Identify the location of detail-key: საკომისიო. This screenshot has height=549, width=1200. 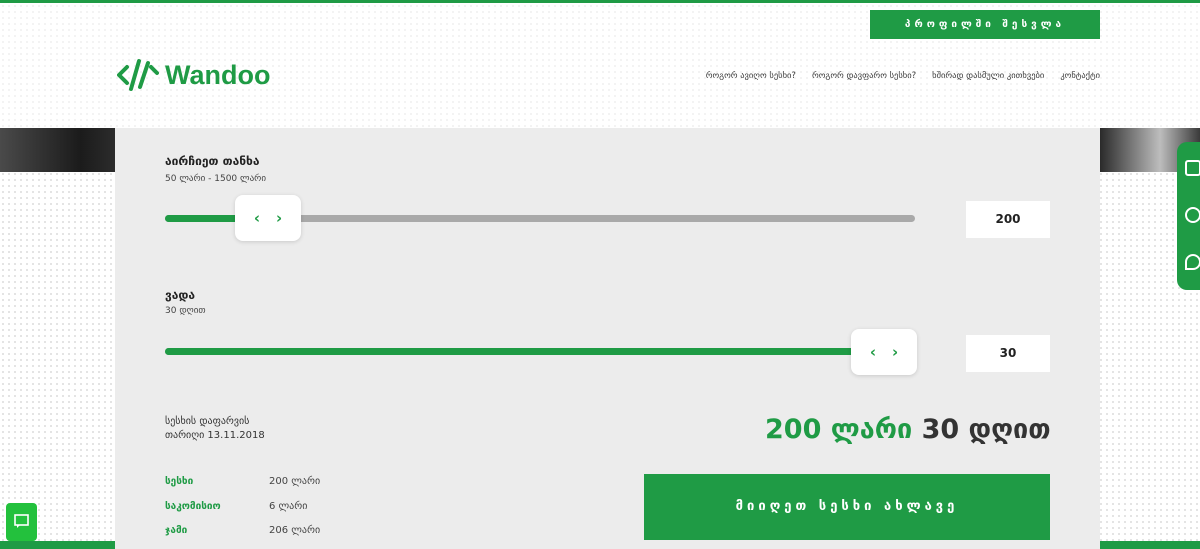
(193, 506).